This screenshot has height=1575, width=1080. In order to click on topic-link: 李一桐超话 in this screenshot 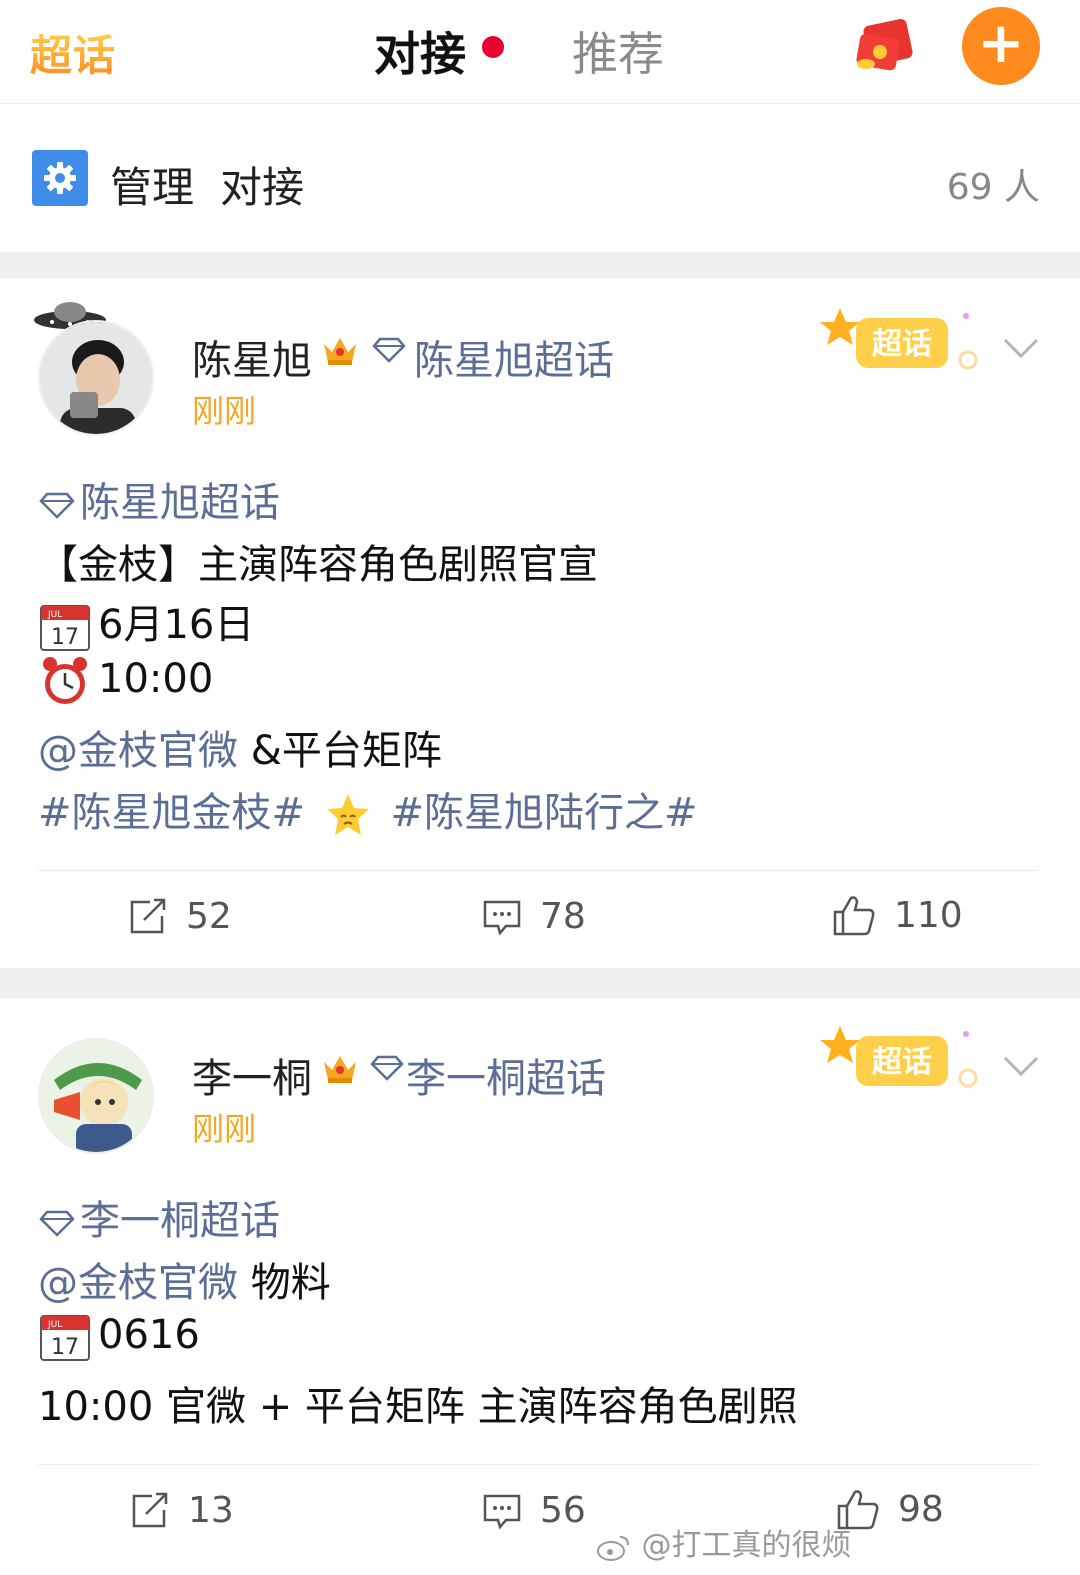, I will do `click(506, 1075)`.